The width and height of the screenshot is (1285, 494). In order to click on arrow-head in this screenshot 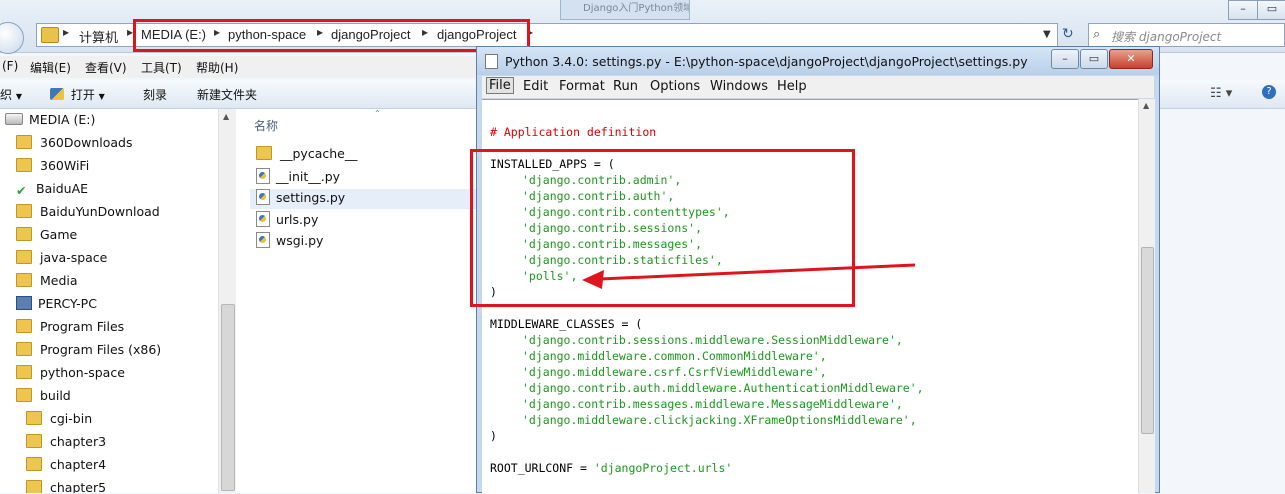, I will do `click(593, 279)`.